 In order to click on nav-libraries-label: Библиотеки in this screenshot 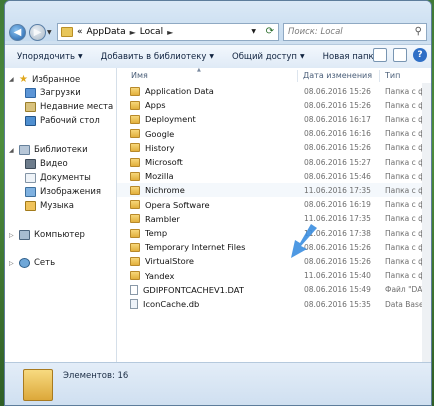, I will do `click(61, 150)`.